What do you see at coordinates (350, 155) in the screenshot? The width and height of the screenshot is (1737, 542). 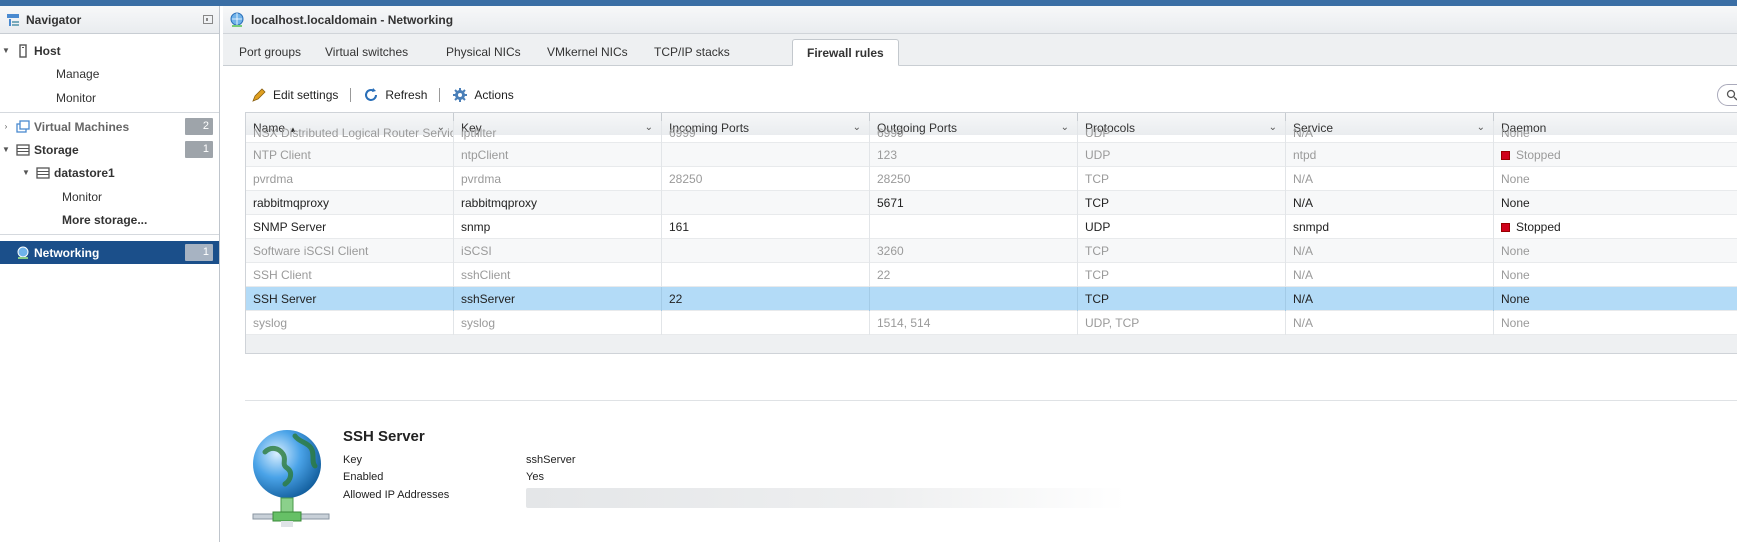 I see `cell-name: NTP Client` at bounding box center [350, 155].